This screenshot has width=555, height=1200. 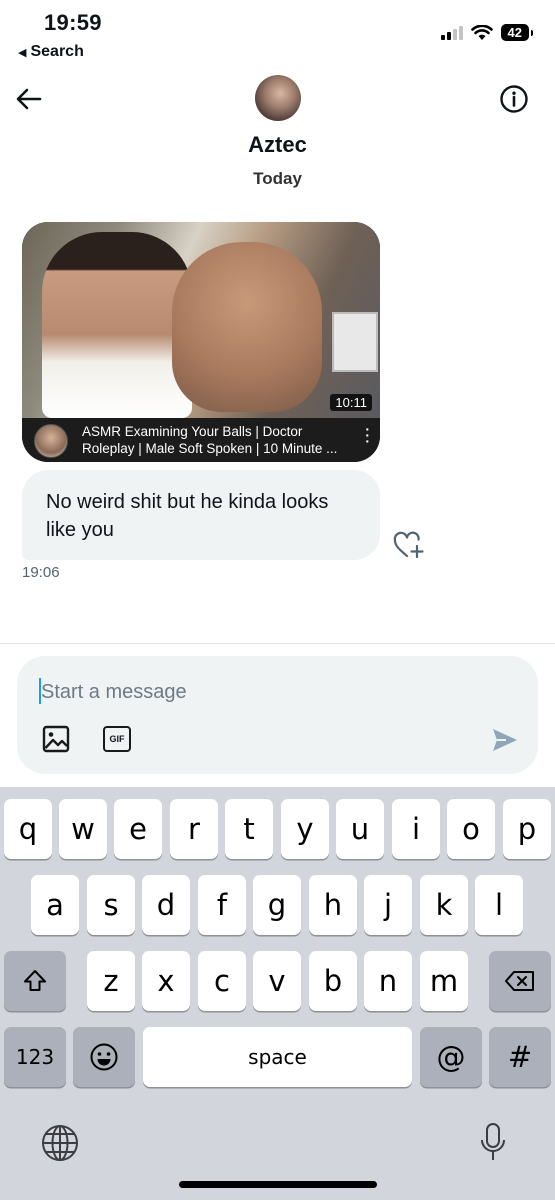 What do you see at coordinates (138, 829) in the screenshot?
I see `key-e: e` at bounding box center [138, 829].